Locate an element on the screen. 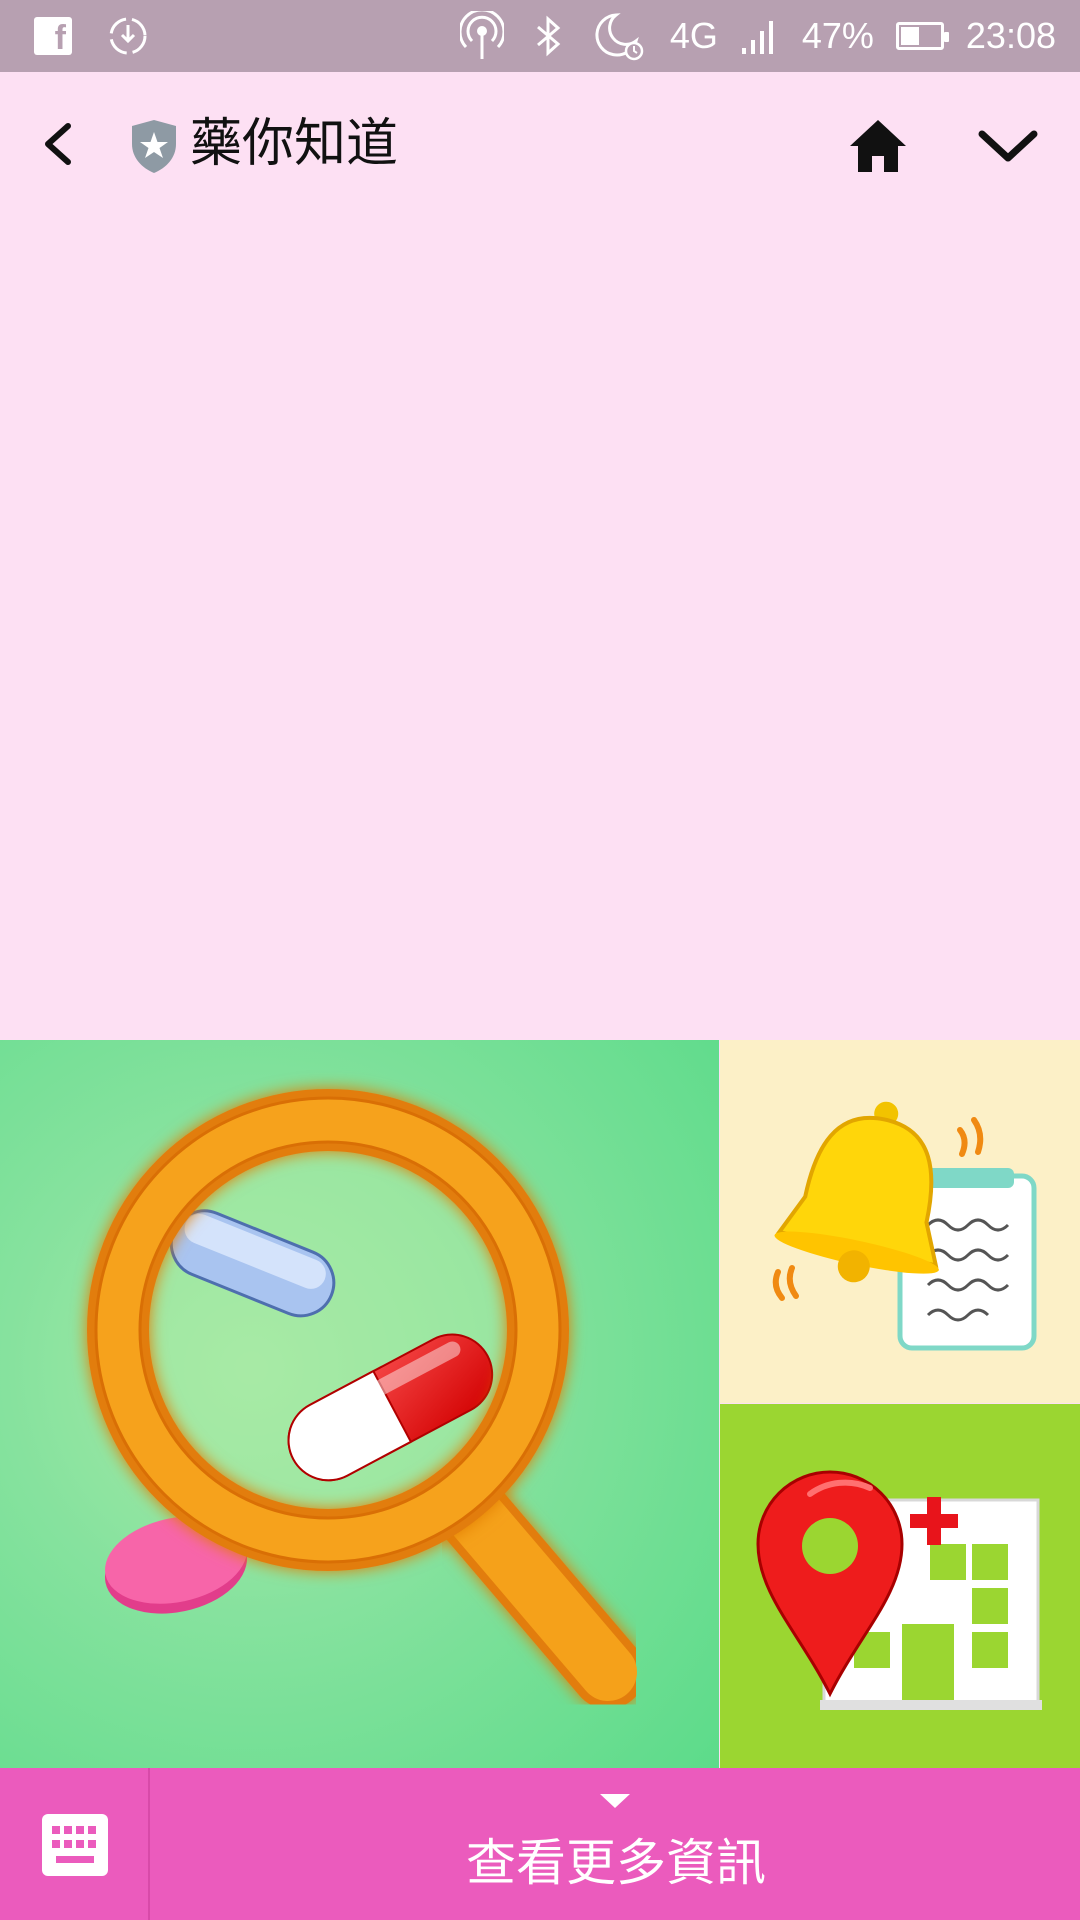 Image resolution: width=1080 pixels, height=1920 pixels. more-info-button: 查看更多資訊 is located at coordinates (616, 1844).